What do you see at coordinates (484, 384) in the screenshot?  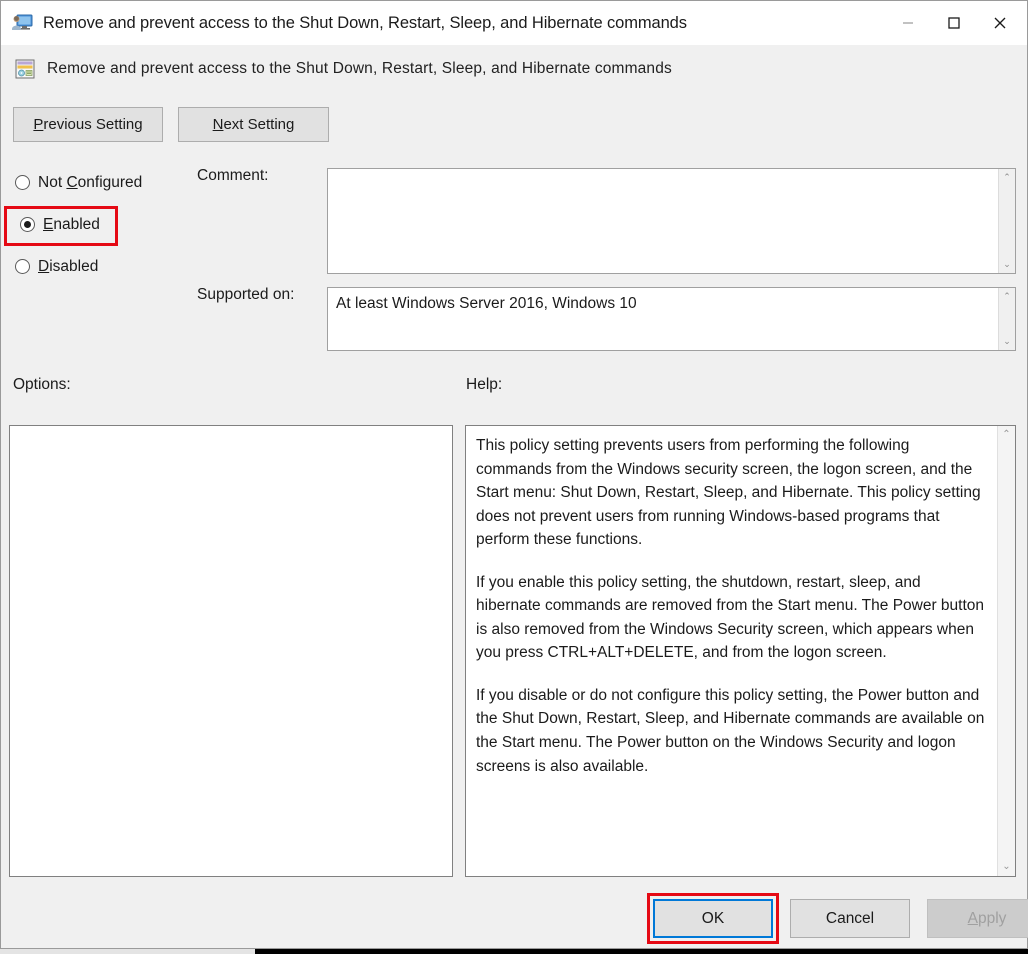 I see `help-label: Help:` at bounding box center [484, 384].